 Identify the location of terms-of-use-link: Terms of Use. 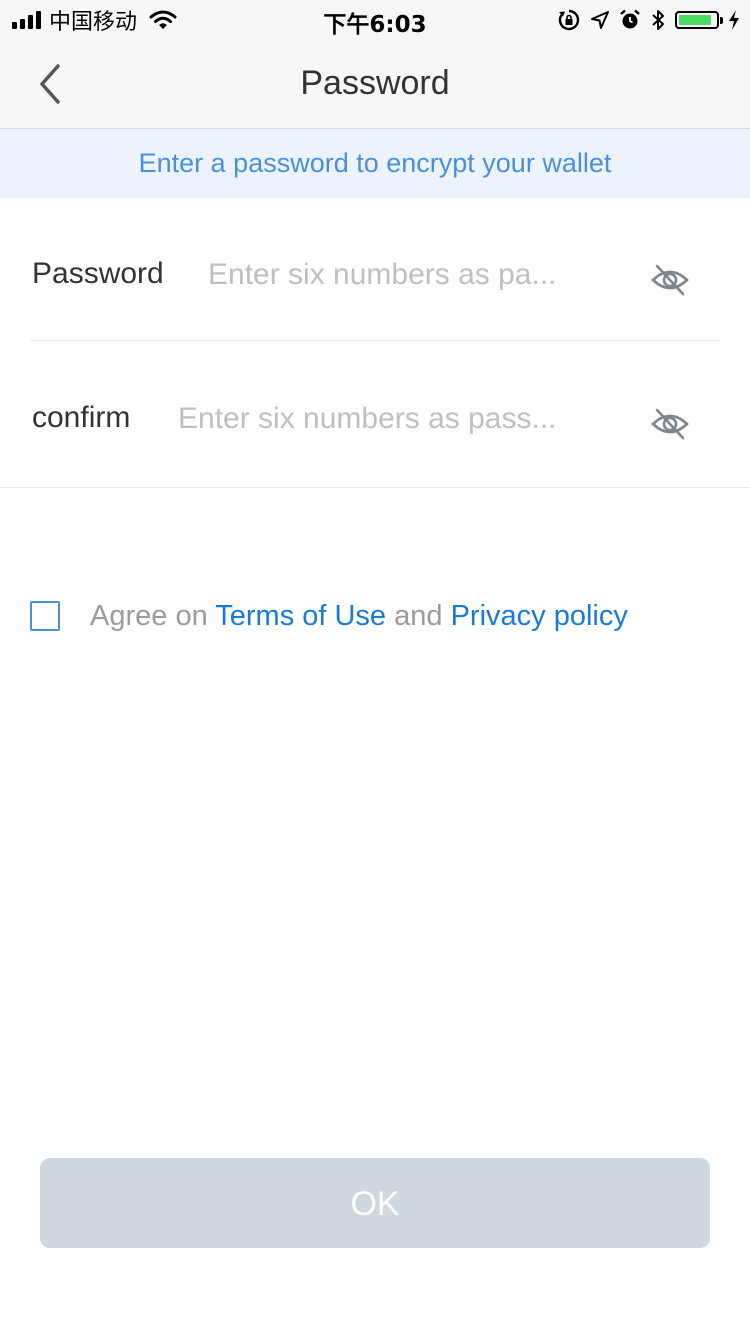
(300, 616).